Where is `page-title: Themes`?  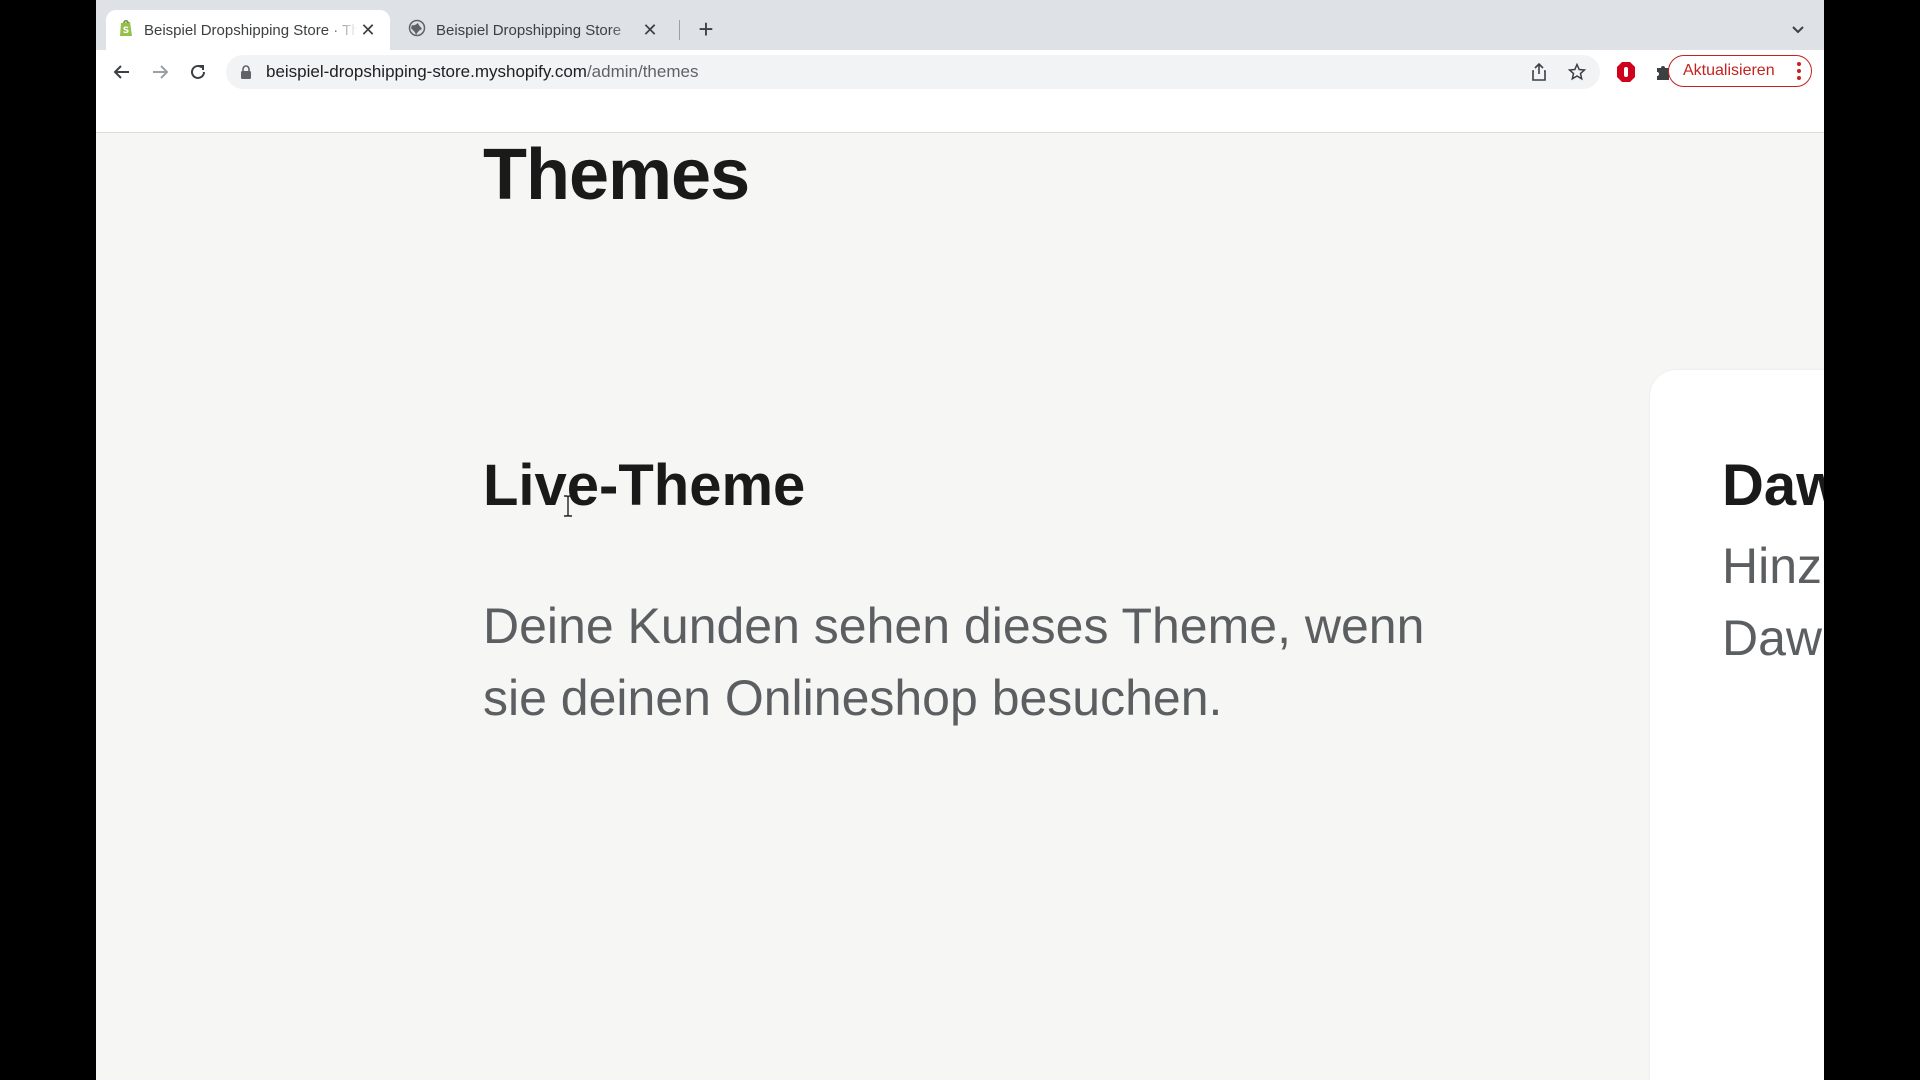
page-title: Themes is located at coordinates (616, 175).